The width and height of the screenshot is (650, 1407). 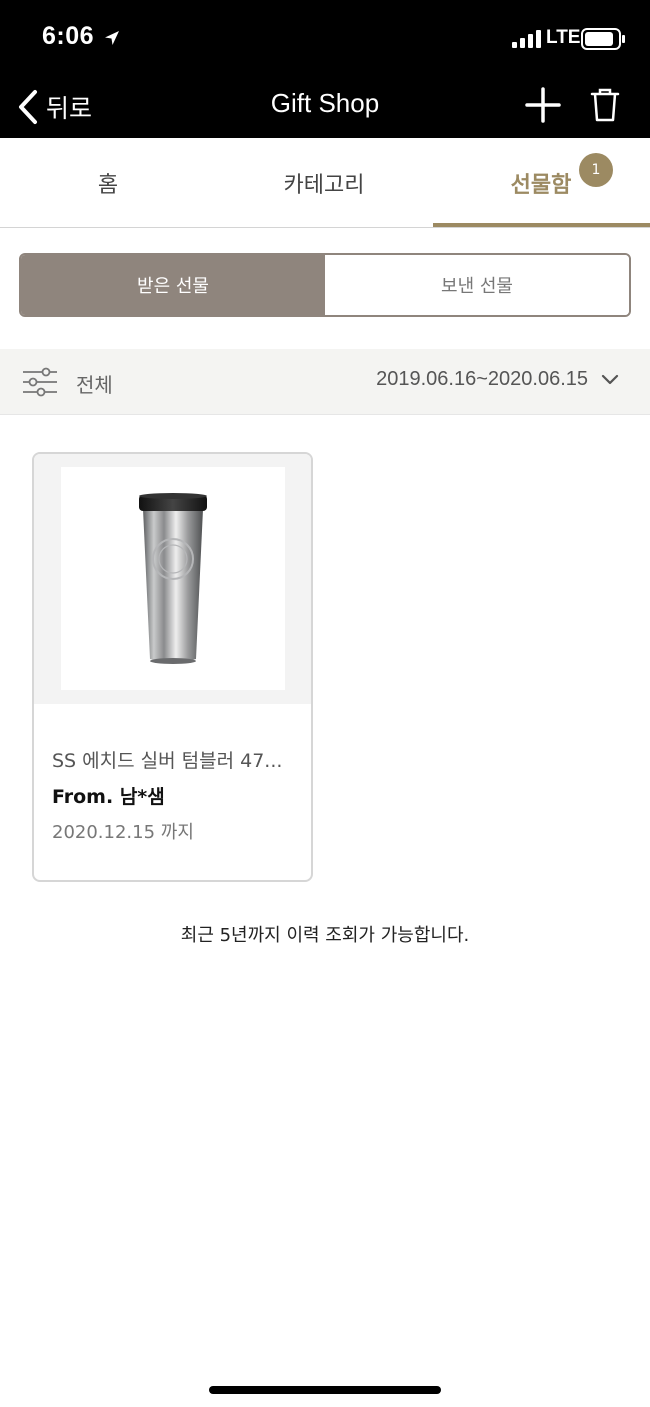 I want to click on history-notice: 최근 5년까지 이력 조회가 가능합니다., so click(x=325, y=935).